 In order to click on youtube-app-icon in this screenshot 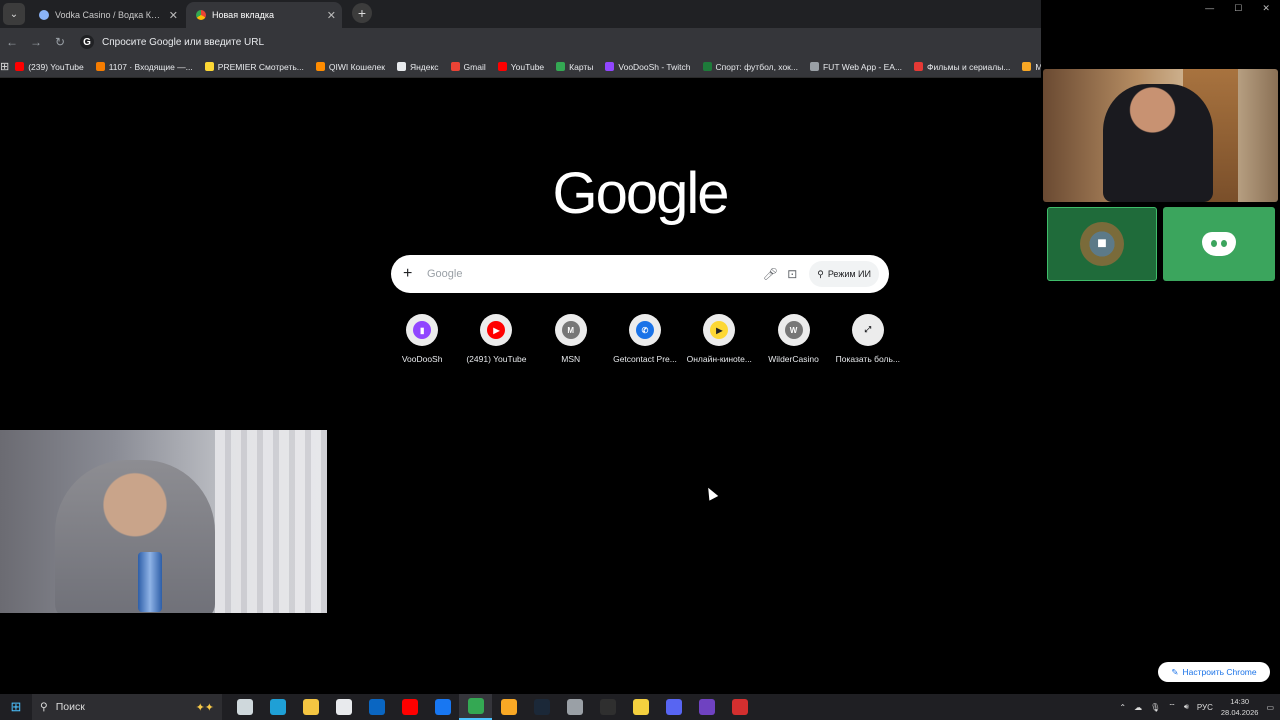, I will do `click(409, 707)`.